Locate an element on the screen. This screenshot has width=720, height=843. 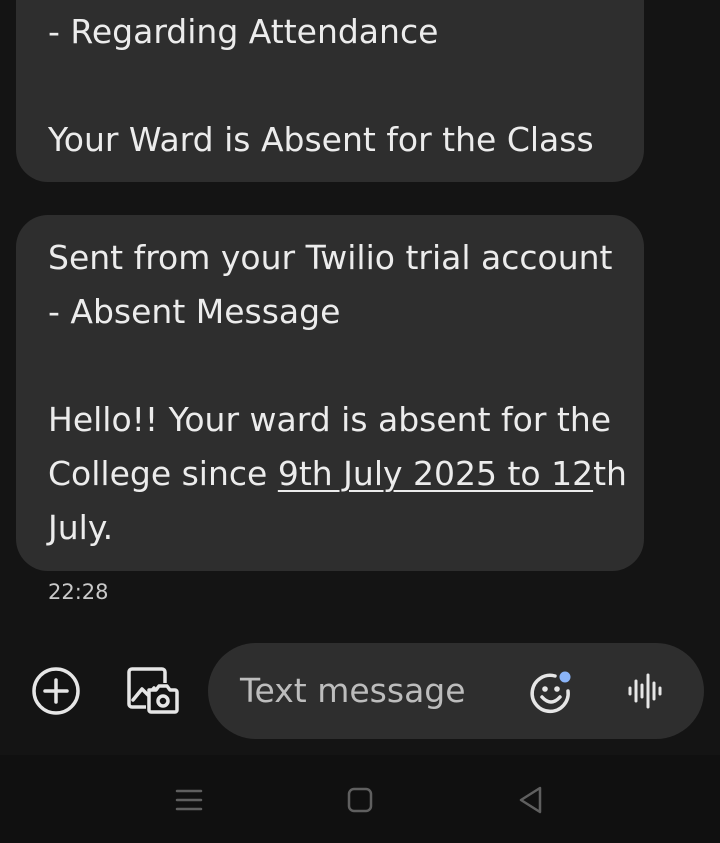
message-line: Sent from your Twilio trial account is located at coordinates (330, 257).